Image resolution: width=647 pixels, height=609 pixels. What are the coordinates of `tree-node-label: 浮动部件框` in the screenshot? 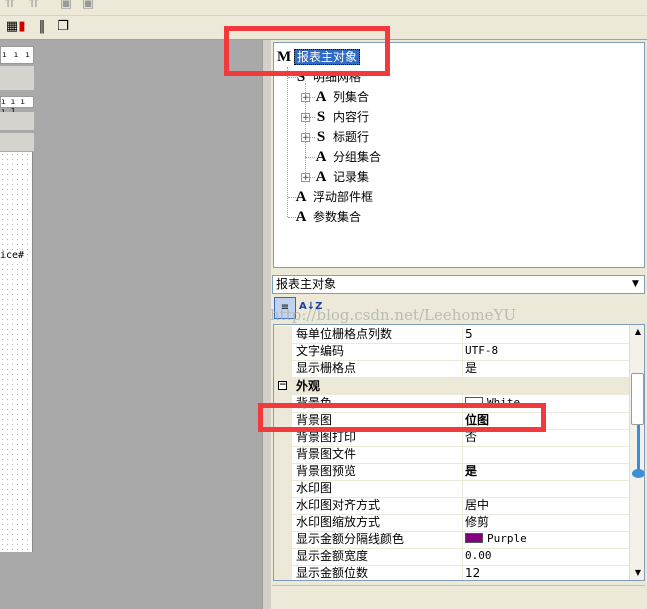 It's located at (343, 197).